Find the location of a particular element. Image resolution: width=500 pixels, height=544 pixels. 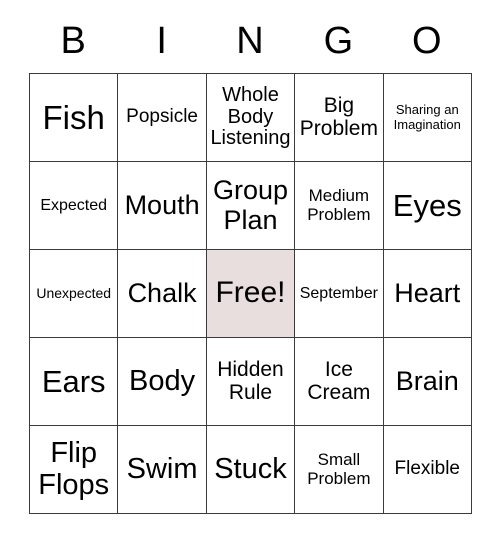

bingo-cell: Stuck is located at coordinates (250, 469).